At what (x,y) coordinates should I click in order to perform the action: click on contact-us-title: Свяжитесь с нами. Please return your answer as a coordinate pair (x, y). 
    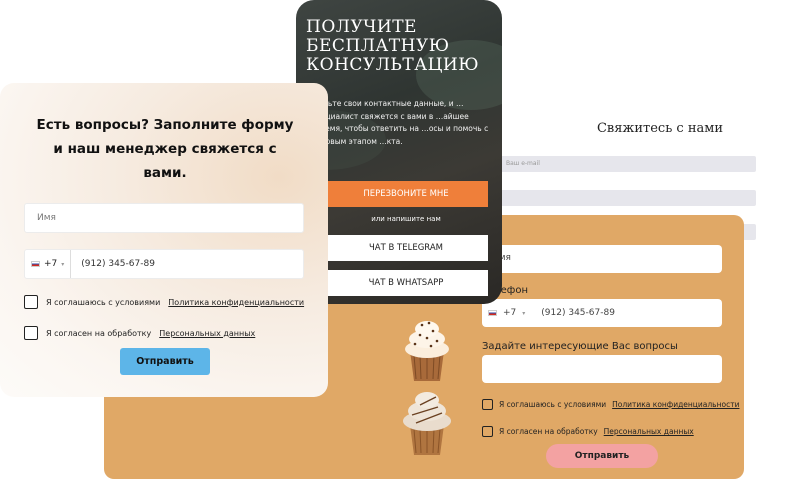
    Looking at the image, I should click on (660, 128).